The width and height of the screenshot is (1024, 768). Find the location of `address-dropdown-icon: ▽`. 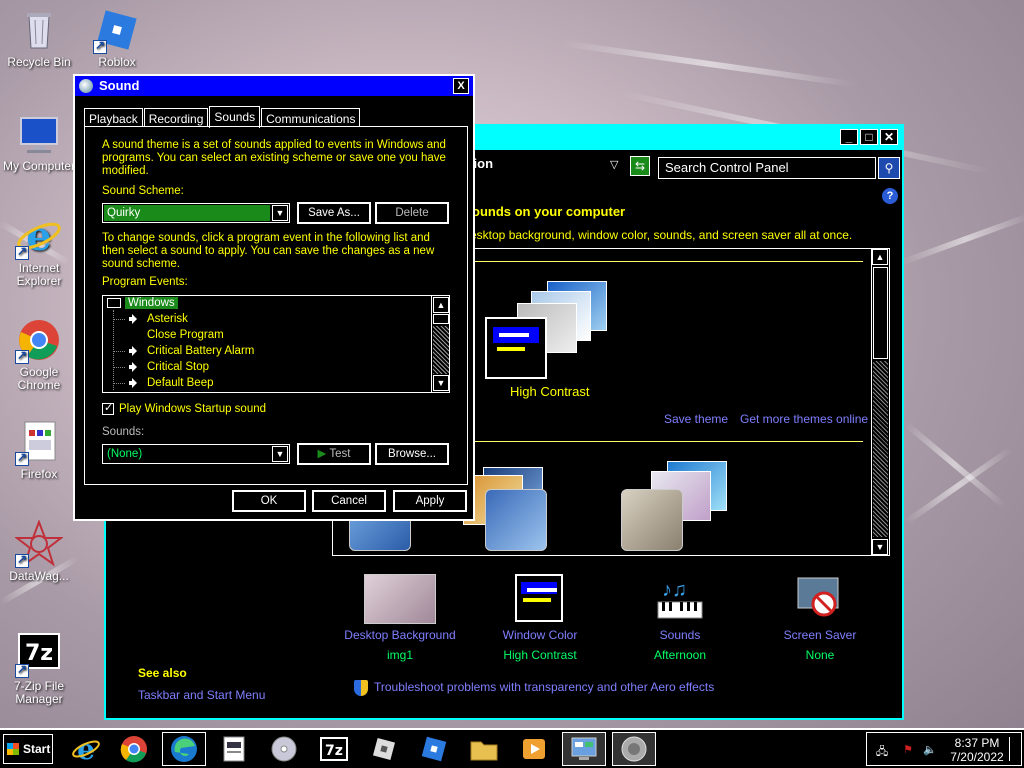

address-dropdown-icon: ▽ is located at coordinates (614, 164).